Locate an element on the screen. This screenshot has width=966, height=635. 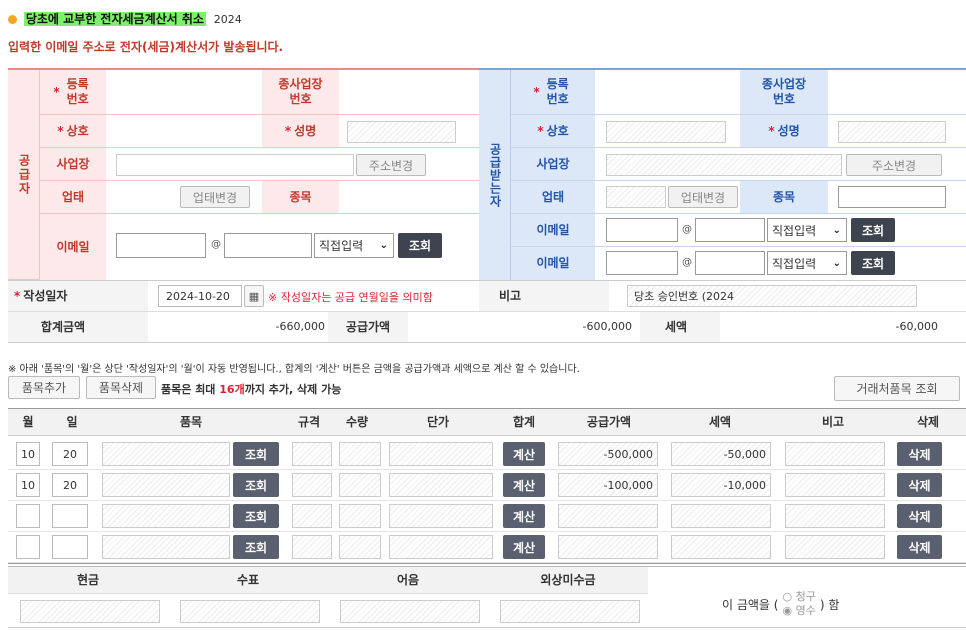
payment-input-cash is located at coordinates (90, 611).